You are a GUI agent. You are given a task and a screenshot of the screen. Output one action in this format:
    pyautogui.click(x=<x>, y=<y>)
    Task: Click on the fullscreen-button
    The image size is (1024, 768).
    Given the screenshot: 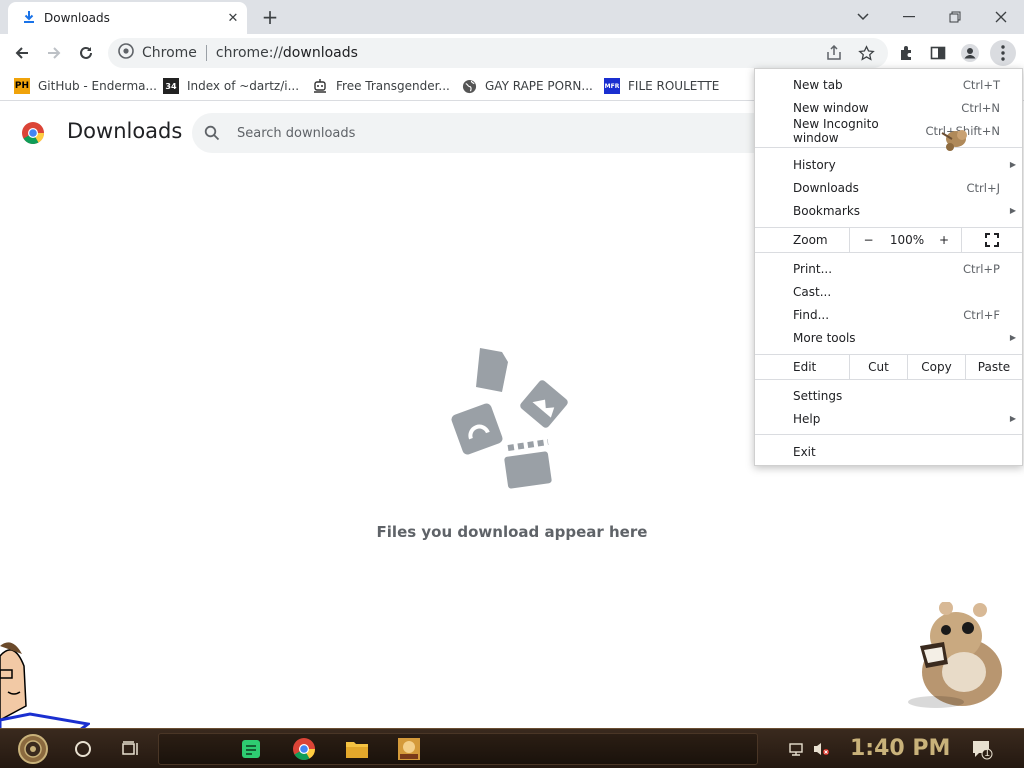 What is the action you would take?
    pyautogui.click(x=991, y=239)
    